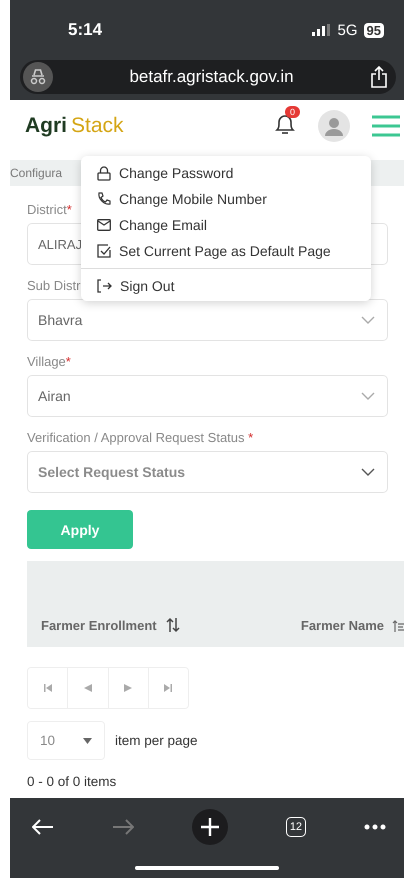 This screenshot has width=404, height=878. What do you see at coordinates (46, 126) in the screenshot?
I see `logo-text: Agri` at bounding box center [46, 126].